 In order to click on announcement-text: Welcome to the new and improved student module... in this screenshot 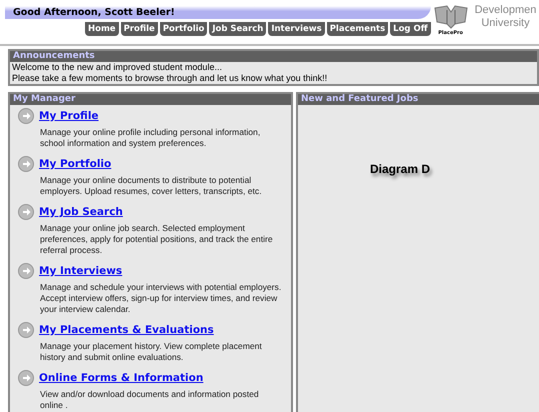, I will do `click(117, 67)`.